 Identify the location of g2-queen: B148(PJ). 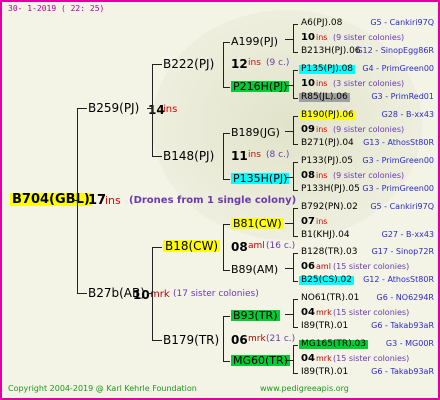
(188, 156).